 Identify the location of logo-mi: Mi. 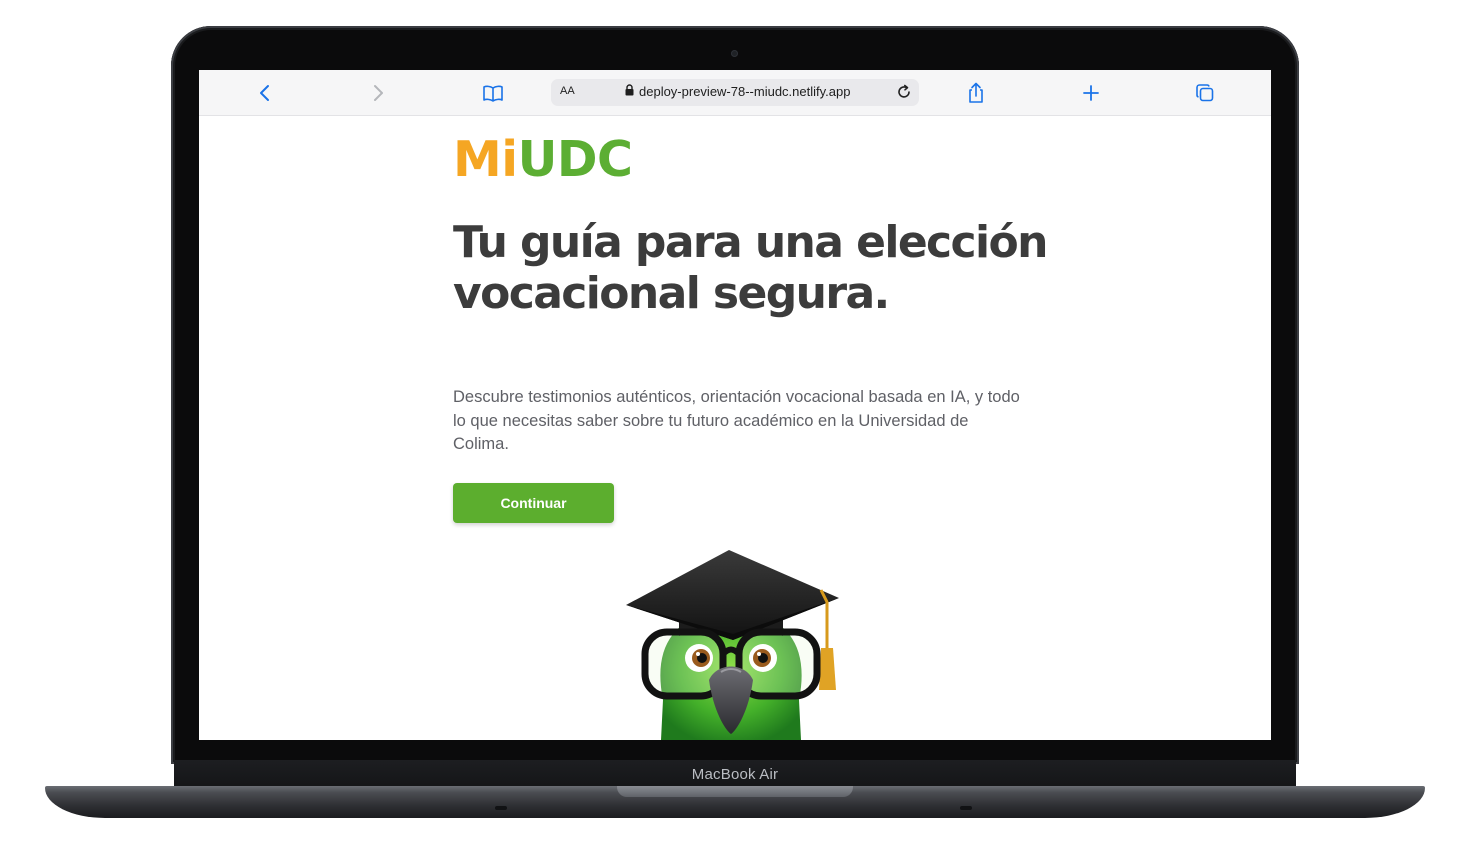
(485, 159).